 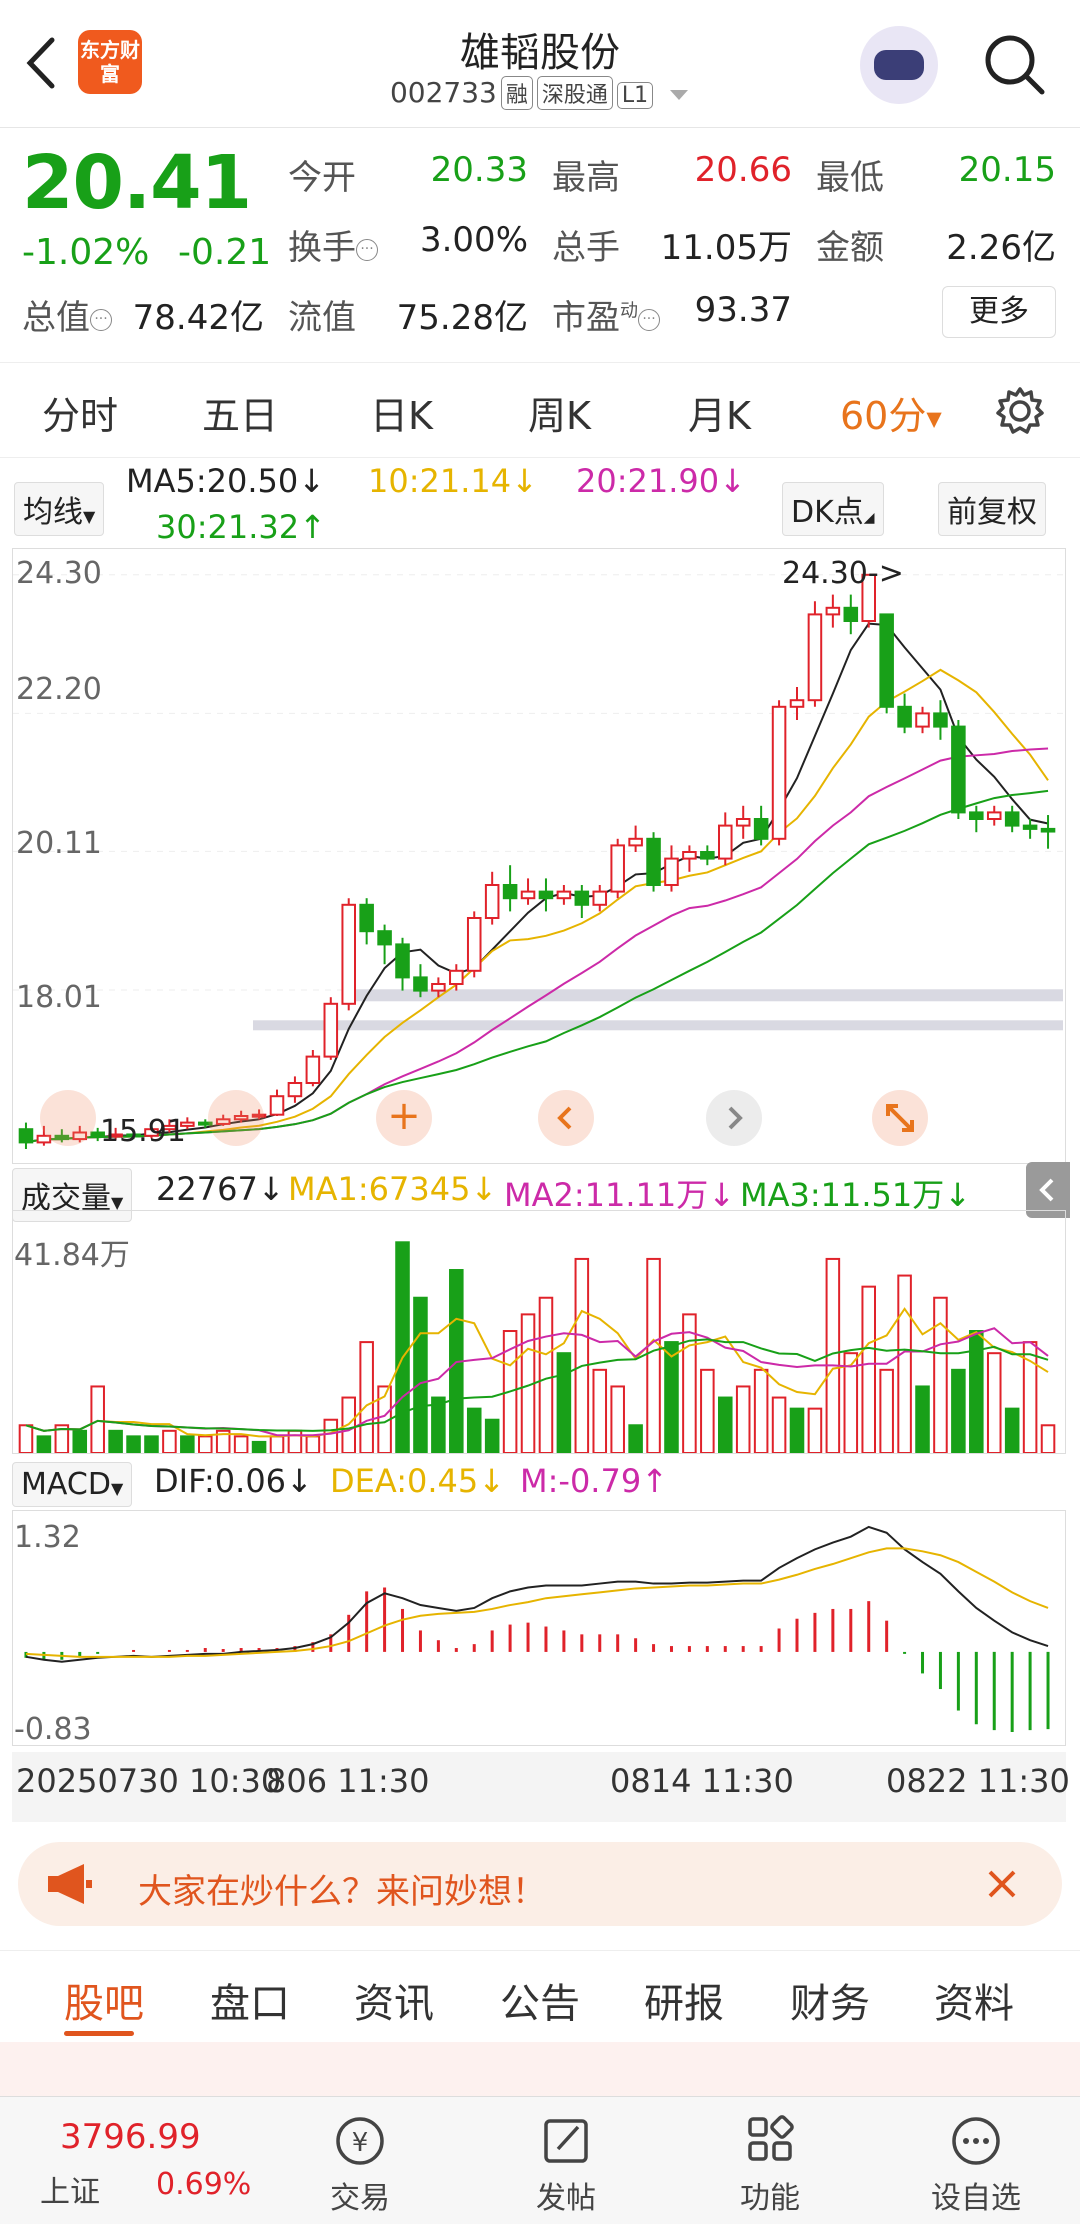 What do you see at coordinates (348, 1781) in the screenshot?
I see `x-tick-label: 806 11:30` at bounding box center [348, 1781].